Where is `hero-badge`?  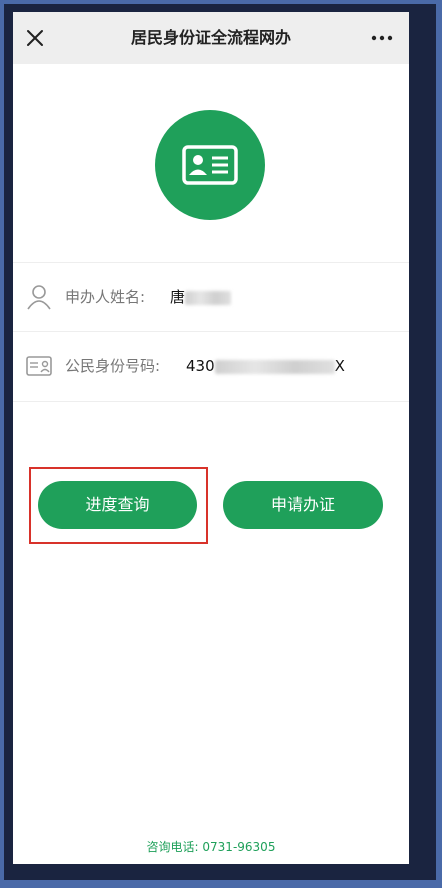
hero-badge is located at coordinates (210, 165).